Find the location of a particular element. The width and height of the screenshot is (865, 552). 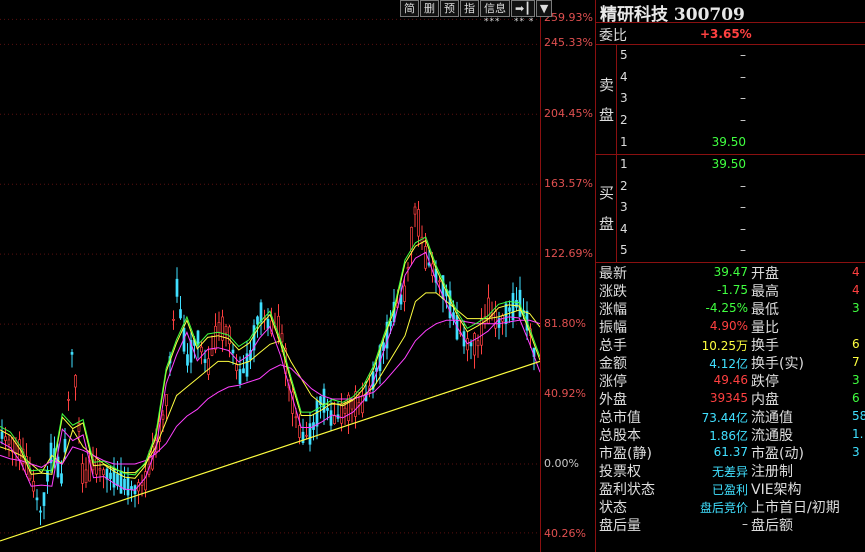

axis-label: 81.80% is located at coordinates (565, 323).